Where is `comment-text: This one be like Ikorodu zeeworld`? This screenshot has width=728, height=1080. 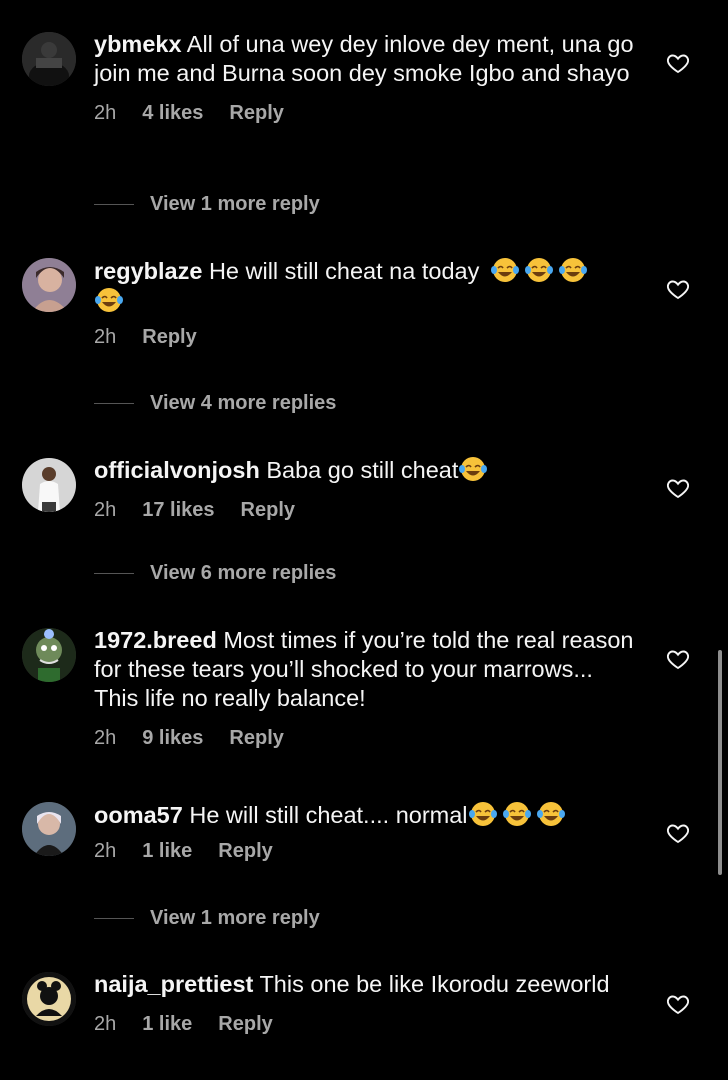 comment-text: This one be like Ikorodu zeeworld is located at coordinates (434, 984).